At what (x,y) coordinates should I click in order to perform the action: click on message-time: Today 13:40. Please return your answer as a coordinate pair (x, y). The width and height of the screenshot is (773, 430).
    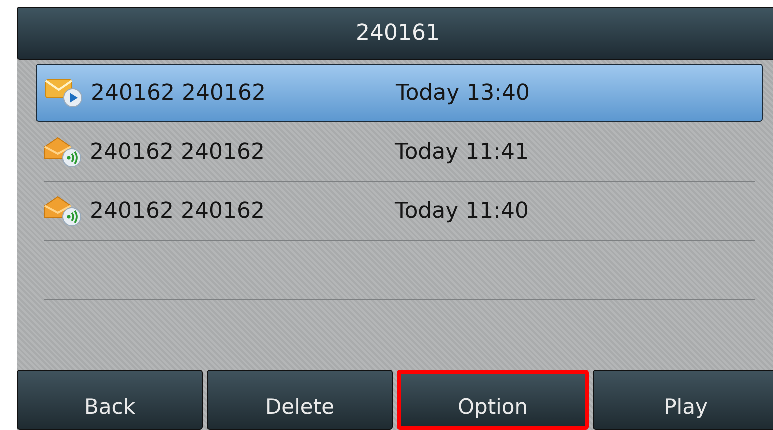
    Looking at the image, I should click on (463, 93).